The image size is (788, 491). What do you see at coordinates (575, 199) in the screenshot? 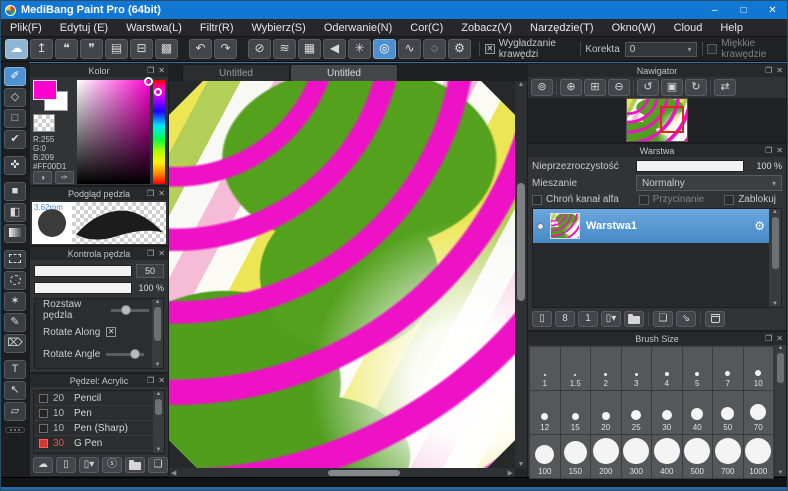
I see `layer-check-chroń-kanał-alfa: Chroń kanał alfa` at bounding box center [575, 199].